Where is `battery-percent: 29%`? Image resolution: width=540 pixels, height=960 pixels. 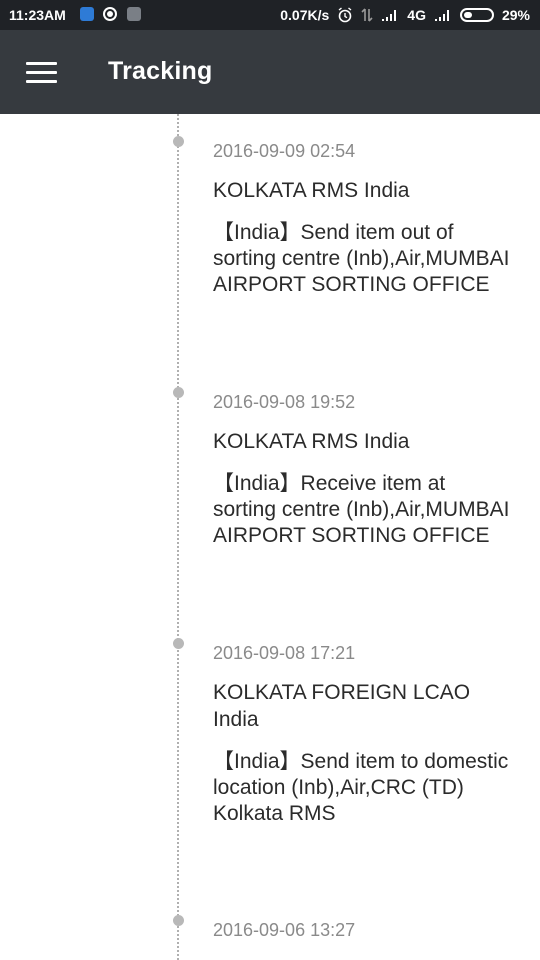 battery-percent: 29% is located at coordinates (515, 15).